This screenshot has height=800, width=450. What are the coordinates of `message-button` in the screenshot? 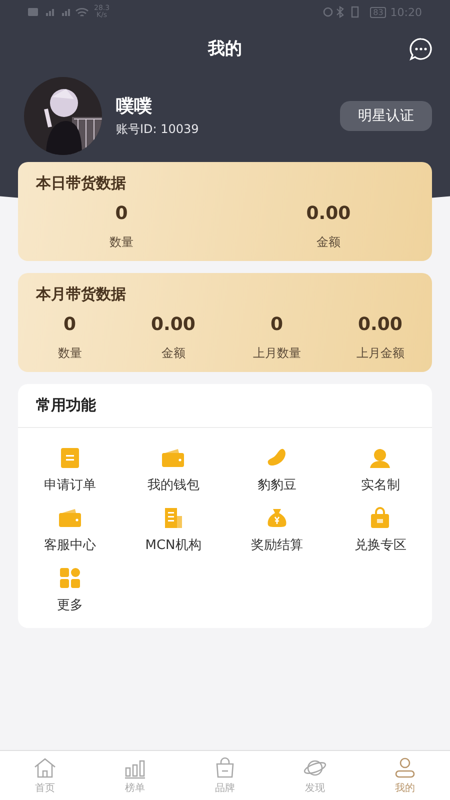 It's located at (421, 49).